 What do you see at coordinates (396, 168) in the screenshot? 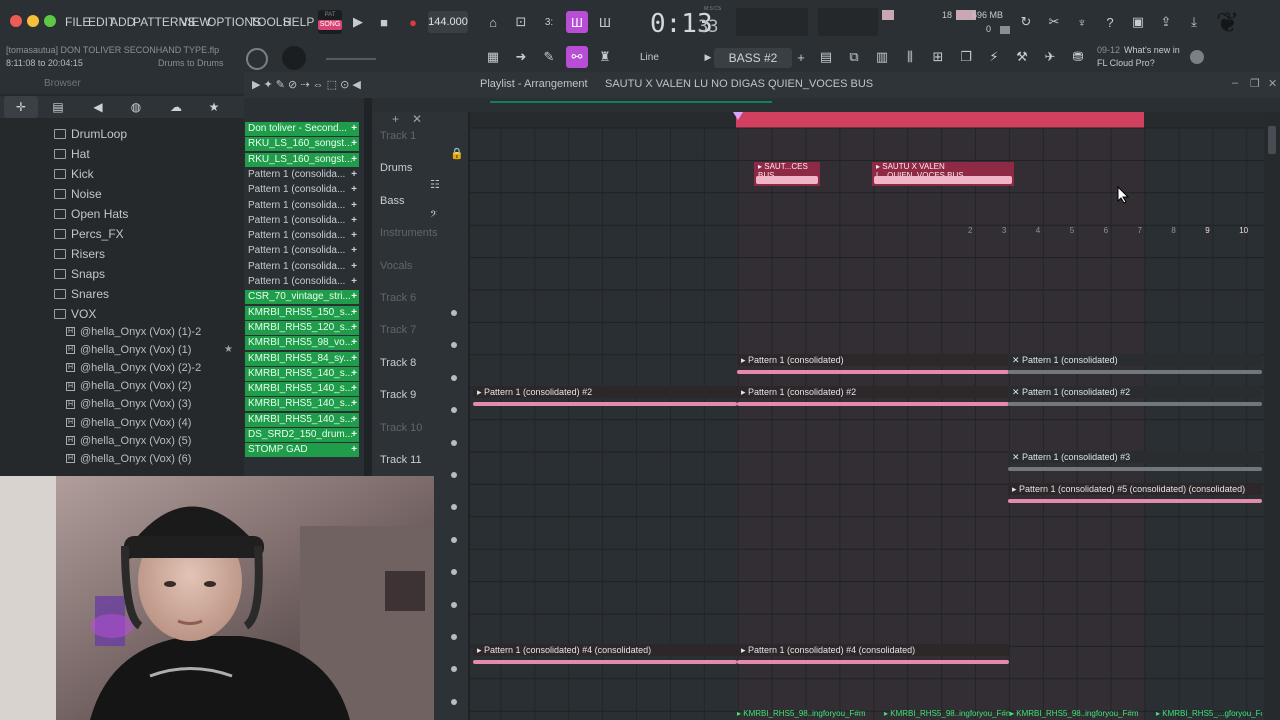
I see `track-name: Drums` at bounding box center [396, 168].